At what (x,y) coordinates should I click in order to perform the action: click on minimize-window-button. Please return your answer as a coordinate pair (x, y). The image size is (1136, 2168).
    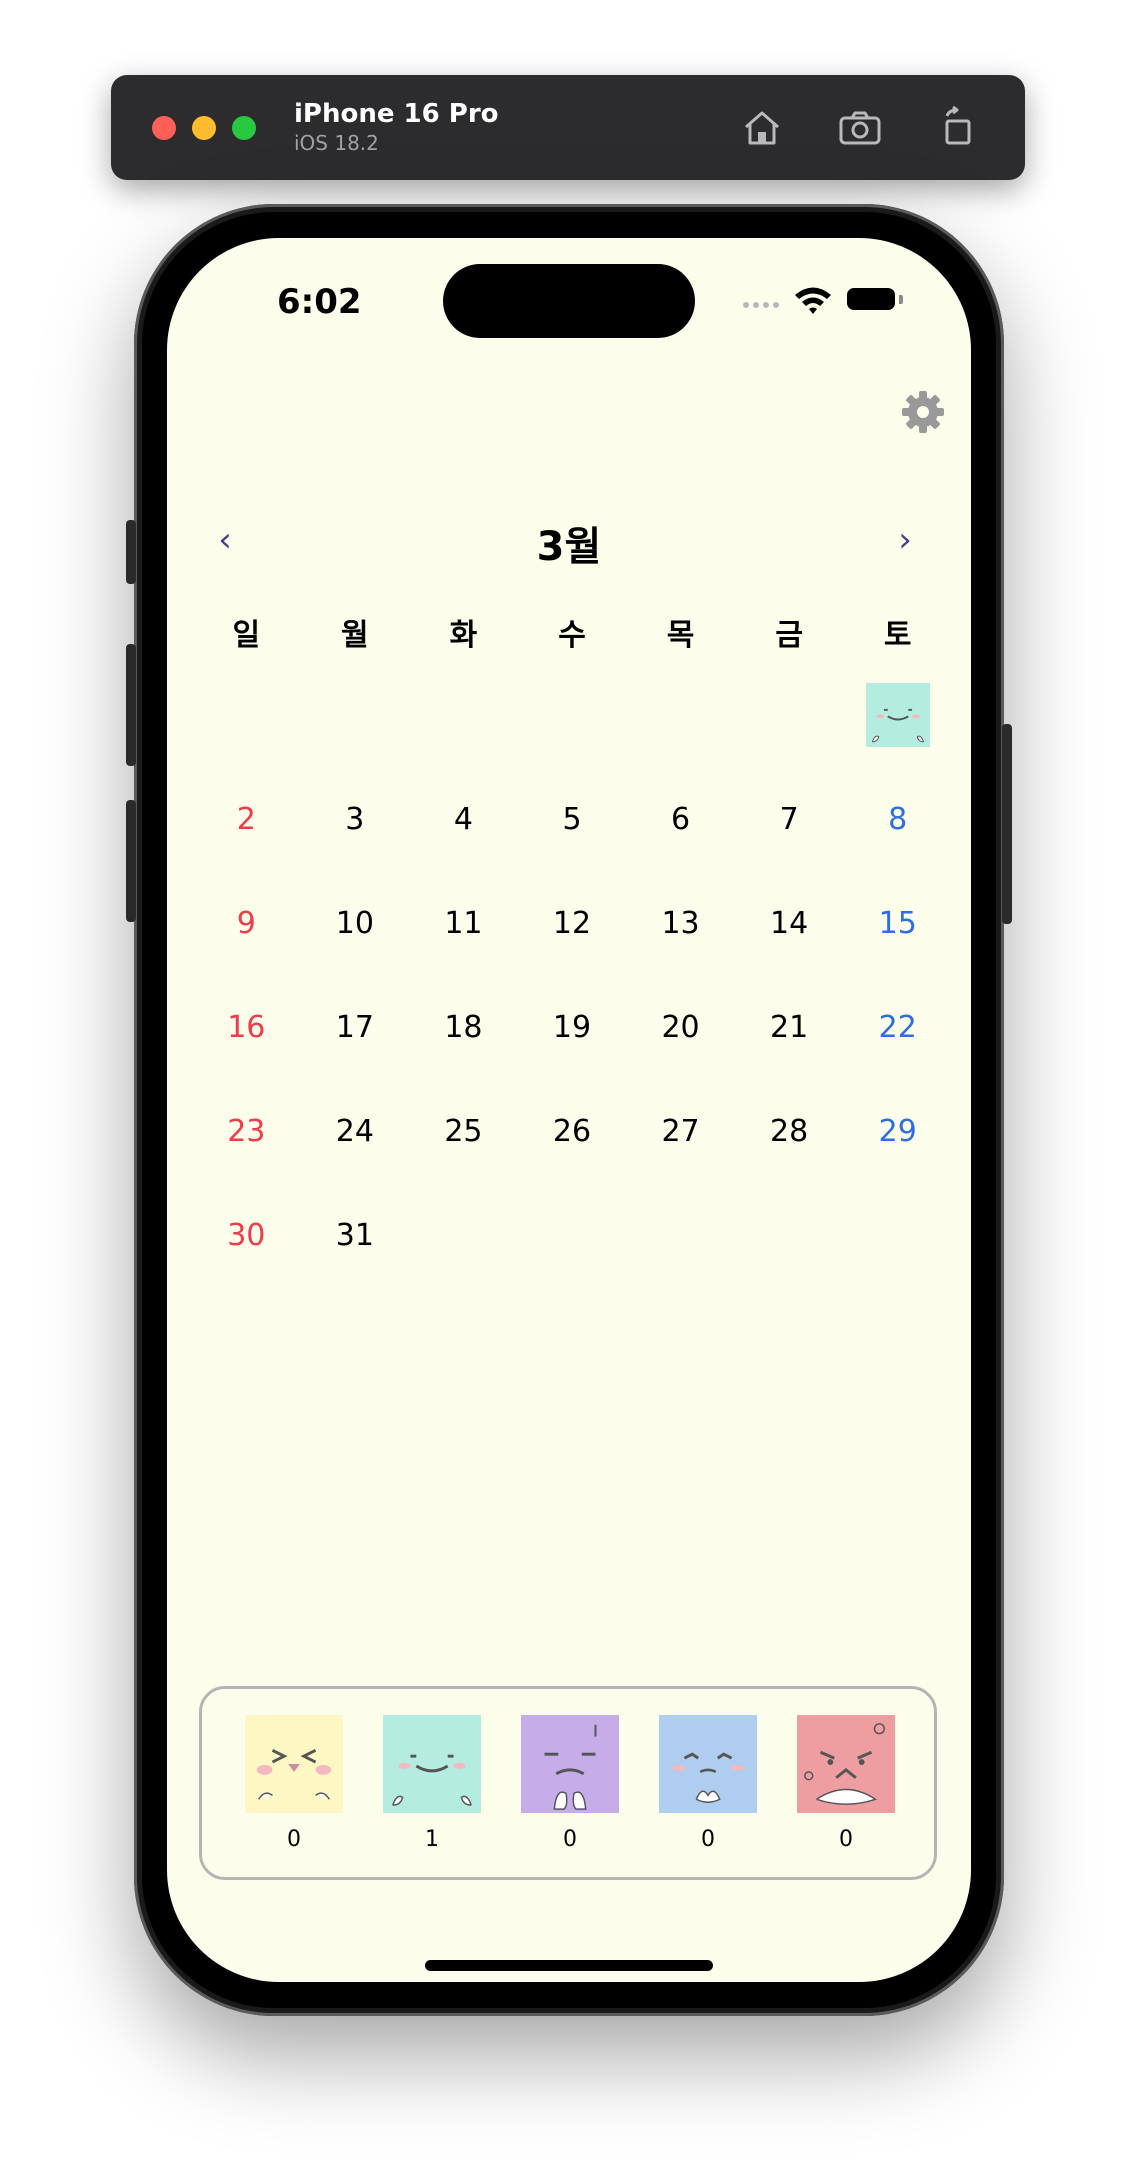
    Looking at the image, I should click on (204, 128).